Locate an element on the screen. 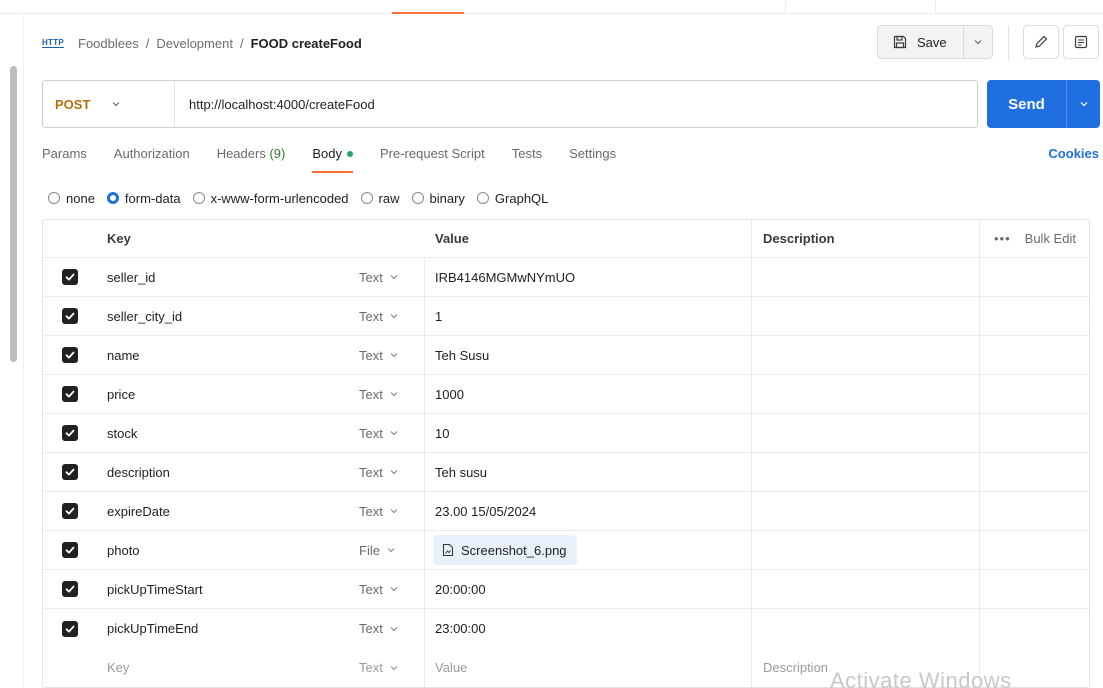 Image resolution: width=1103 pixels, height=688 pixels. url-input is located at coordinates (569, 104).